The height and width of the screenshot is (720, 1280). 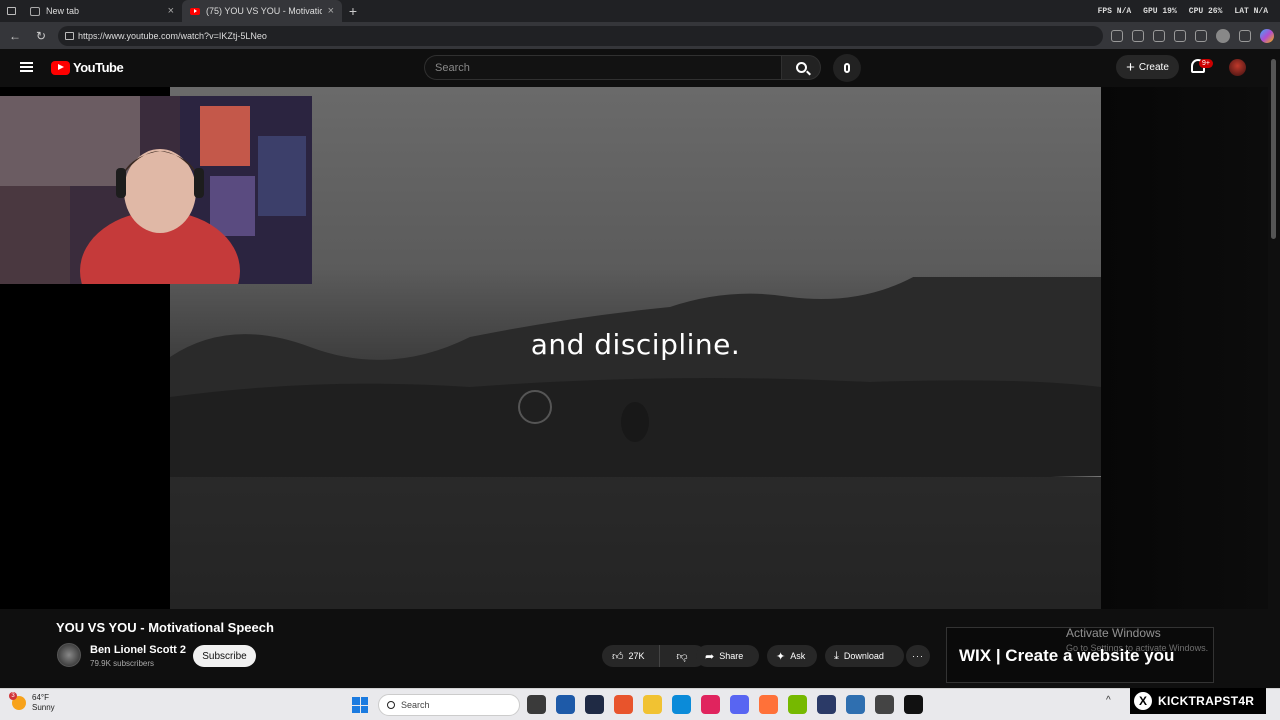 I want to click on tab-new-tab: New tab ×, so click(x=102, y=11).